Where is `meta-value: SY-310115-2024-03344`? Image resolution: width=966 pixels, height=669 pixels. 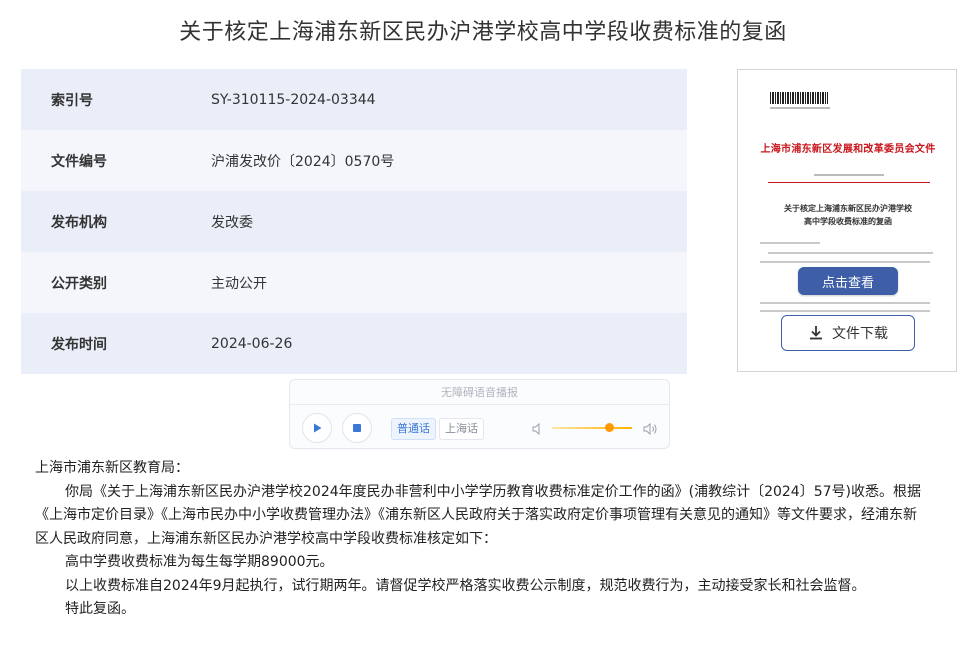
meta-value: SY-310115-2024-03344 is located at coordinates (293, 99).